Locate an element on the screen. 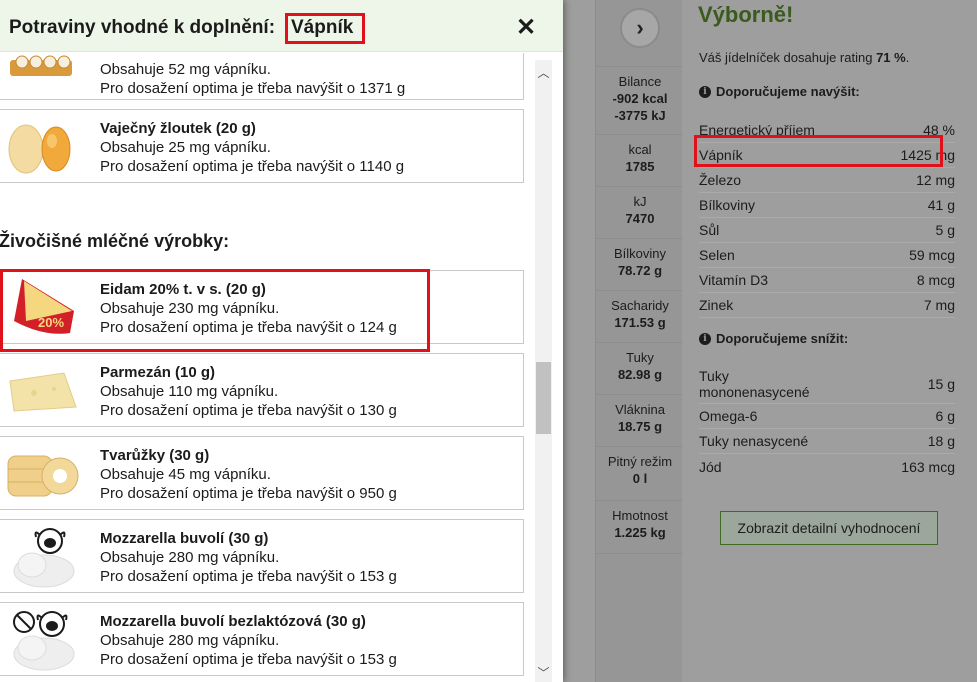 The image size is (977, 682). chevron-right-icon: › is located at coordinates (640, 27).